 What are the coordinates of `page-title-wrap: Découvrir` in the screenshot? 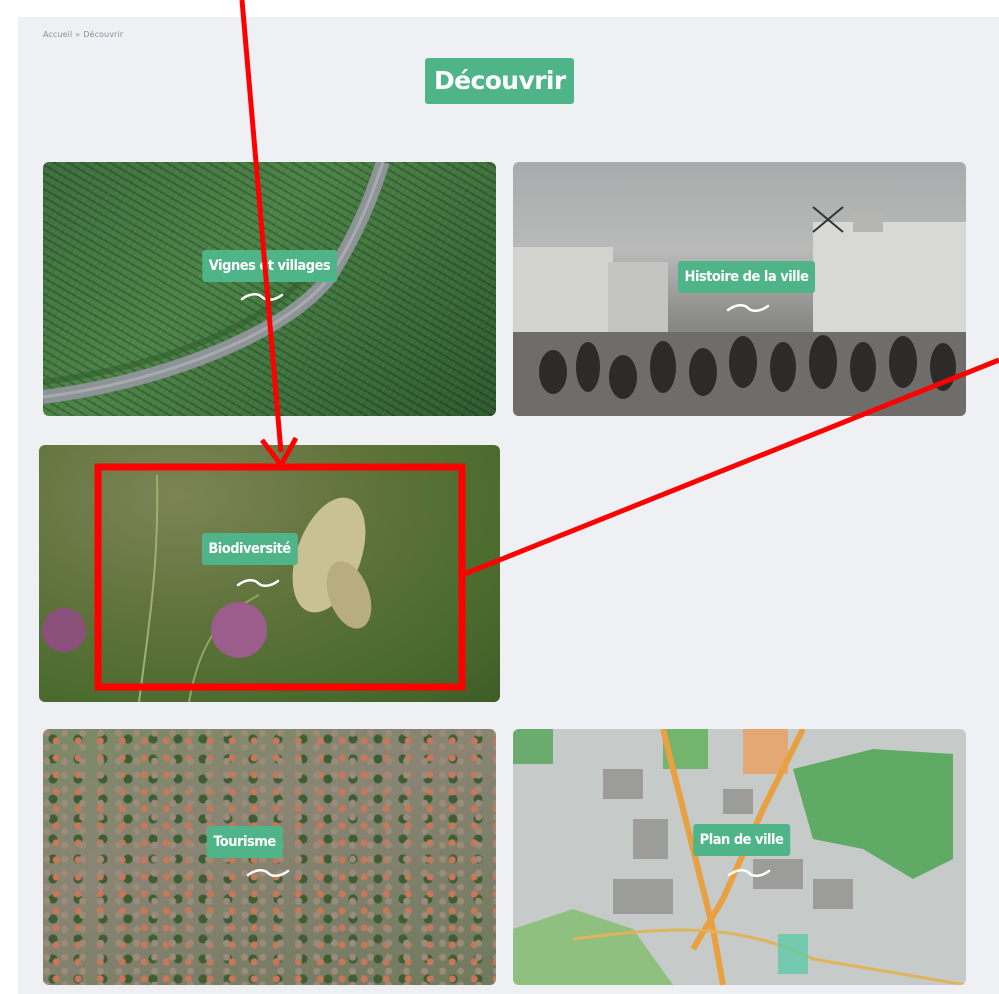 It's located at (499, 81).